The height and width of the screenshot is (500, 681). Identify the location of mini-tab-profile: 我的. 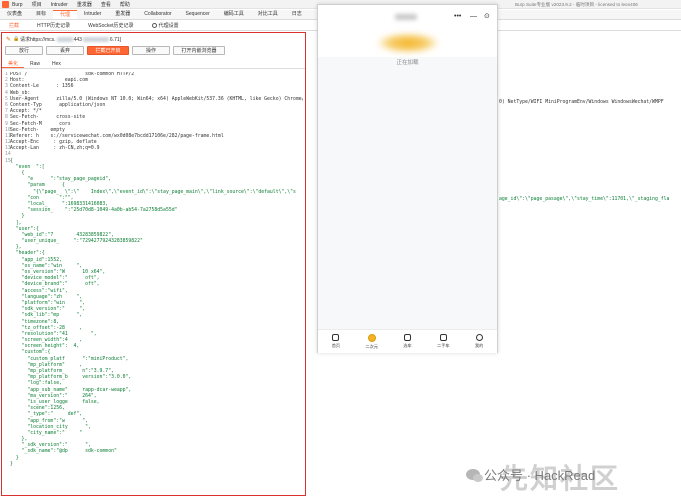
(479, 341).